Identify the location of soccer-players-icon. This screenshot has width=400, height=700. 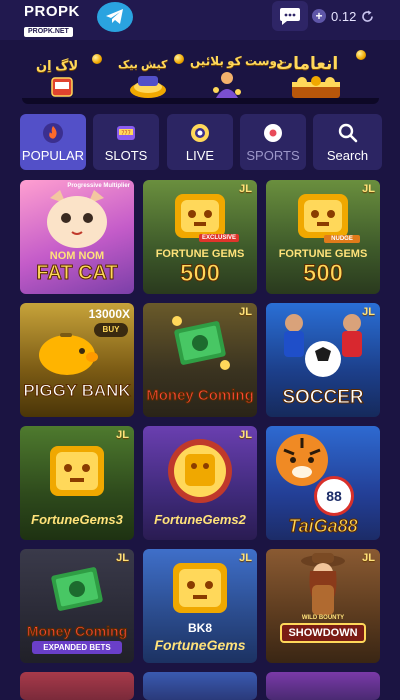
(323, 345).